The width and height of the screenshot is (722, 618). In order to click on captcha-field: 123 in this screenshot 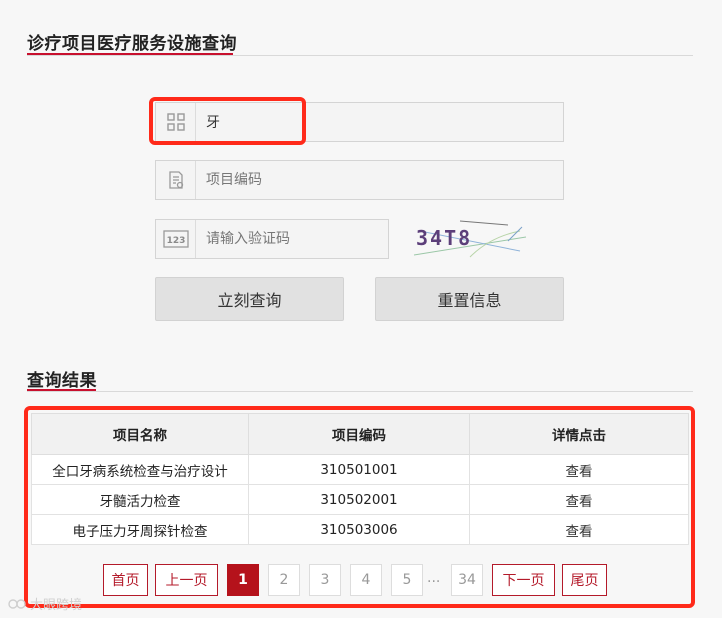, I will do `click(272, 239)`.